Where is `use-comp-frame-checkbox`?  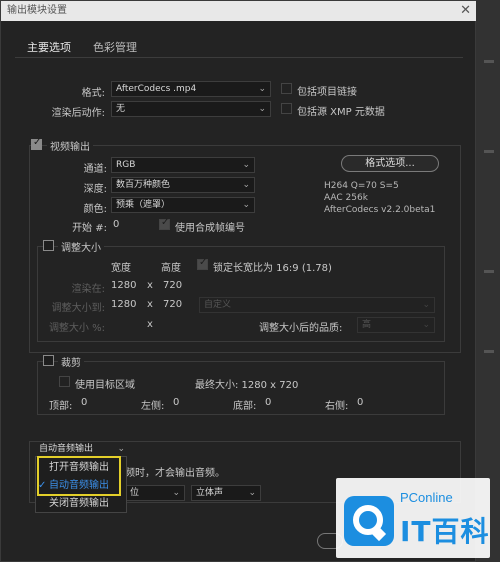 use-comp-frame-checkbox is located at coordinates (164, 223).